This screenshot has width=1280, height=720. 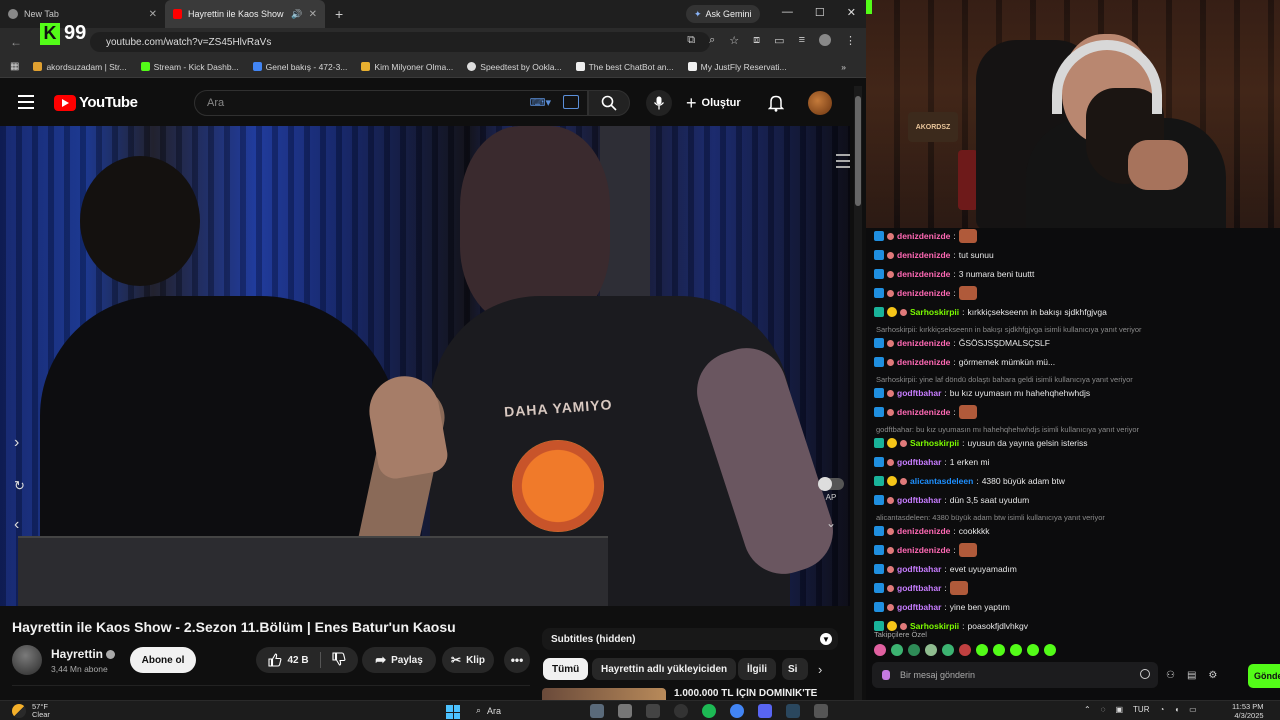 I want to click on wifi-icon: ◔, so click(x=1161, y=709).